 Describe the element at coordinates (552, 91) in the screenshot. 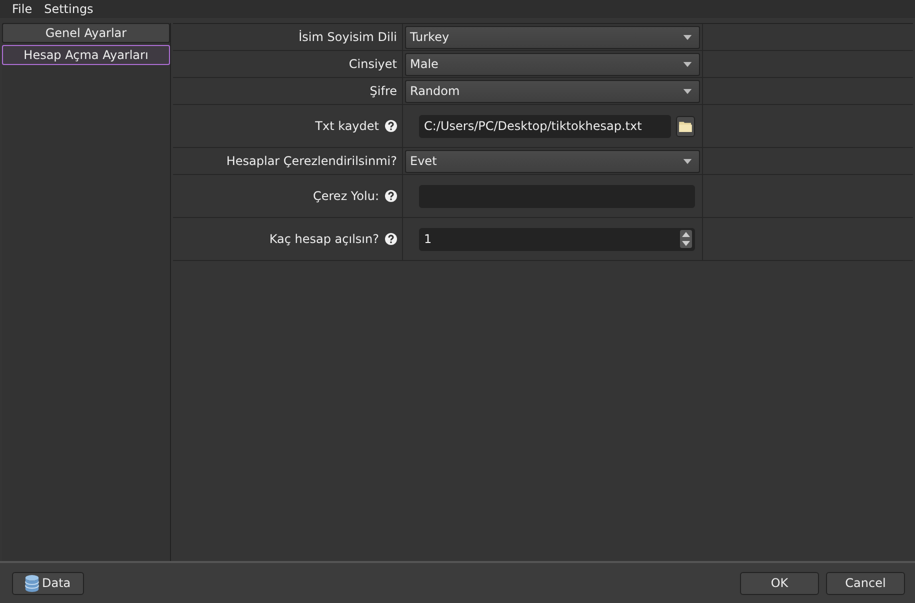

I see `dropdown: Random` at that location.